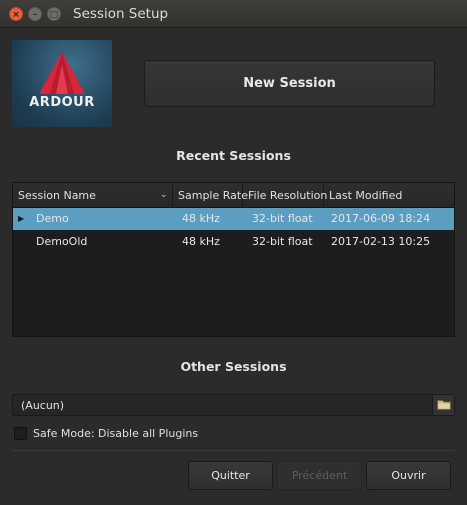 Image resolution: width=467 pixels, height=505 pixels. Describe the element at coordinates (21, 219) in the screenshot. I see `expander-arrow-icon: ▶` at that location.